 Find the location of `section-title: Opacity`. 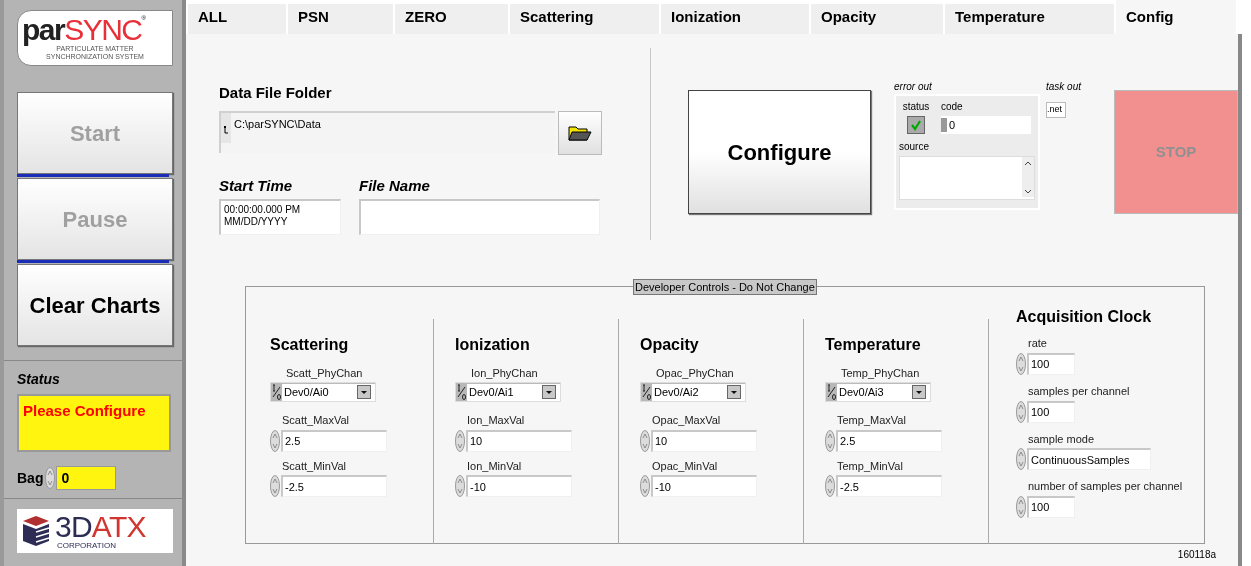

section-title: Opacity is located at coordinates (670, 345).